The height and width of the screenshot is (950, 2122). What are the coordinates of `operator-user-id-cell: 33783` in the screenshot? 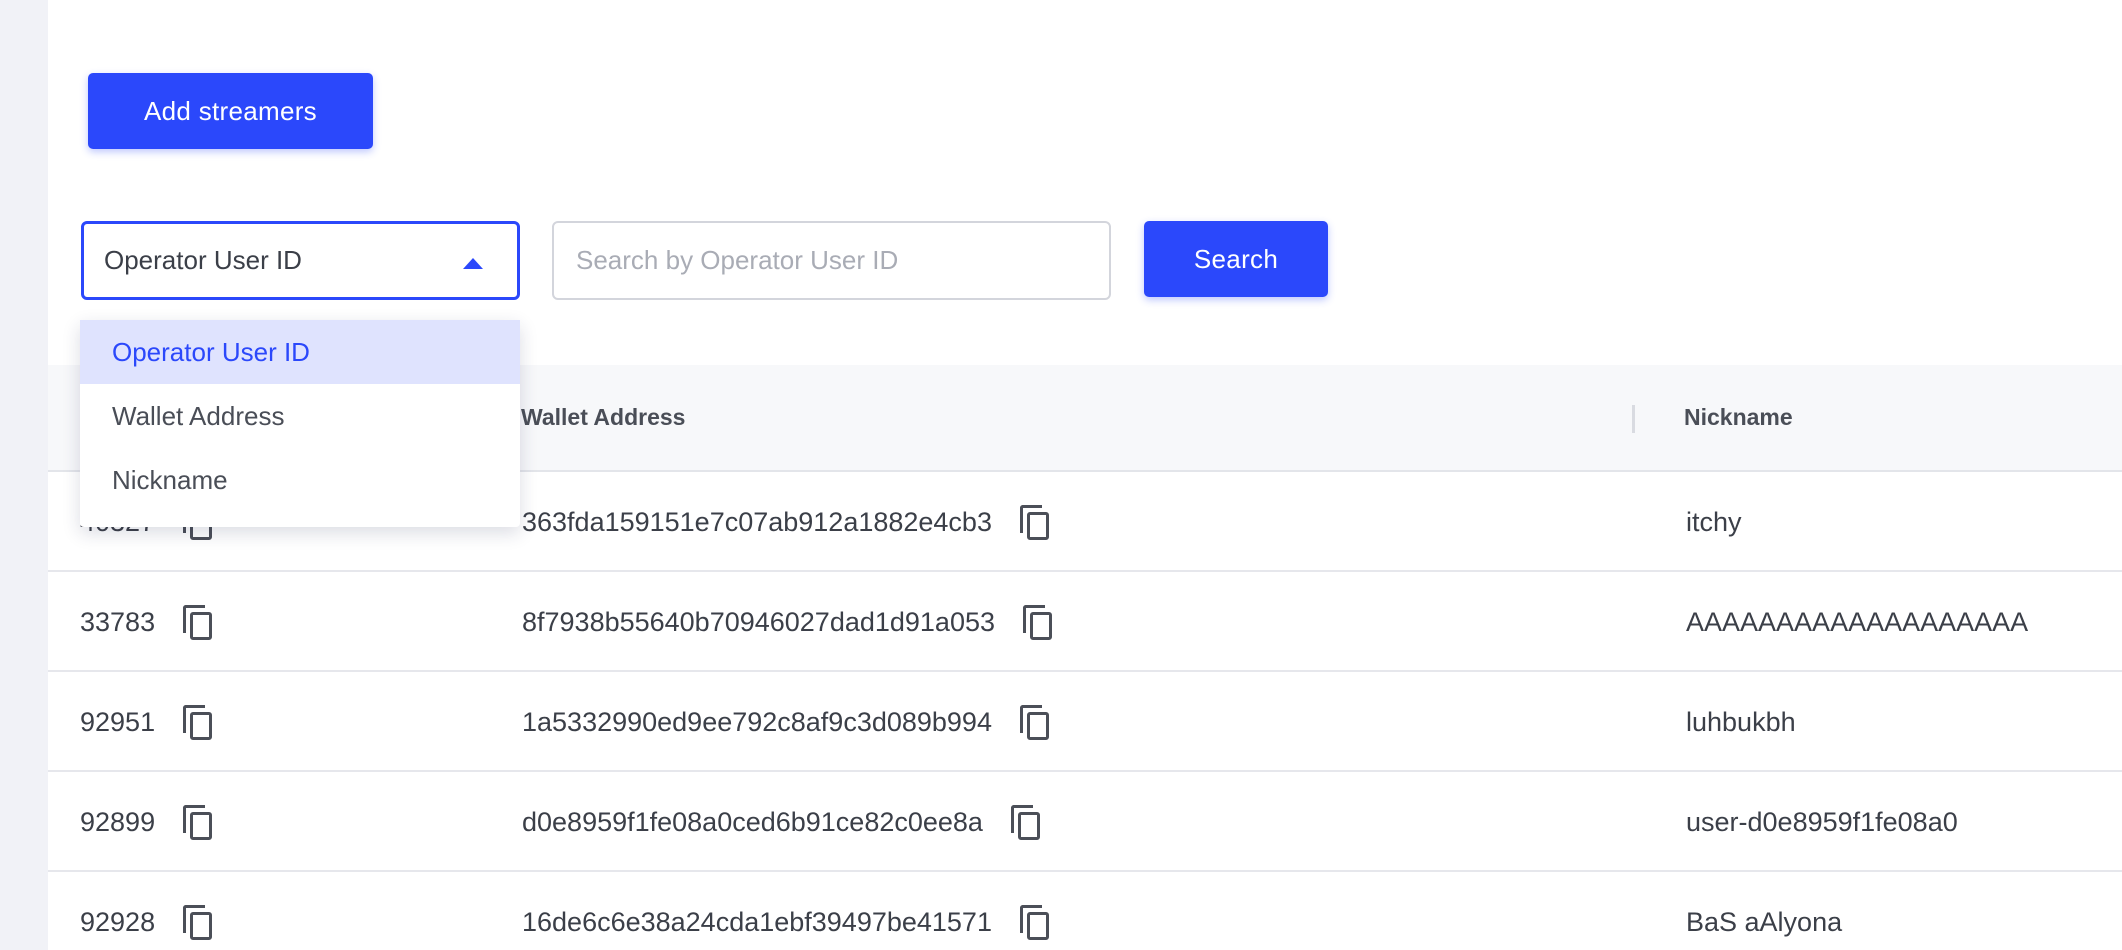 It's located at (147, 622).